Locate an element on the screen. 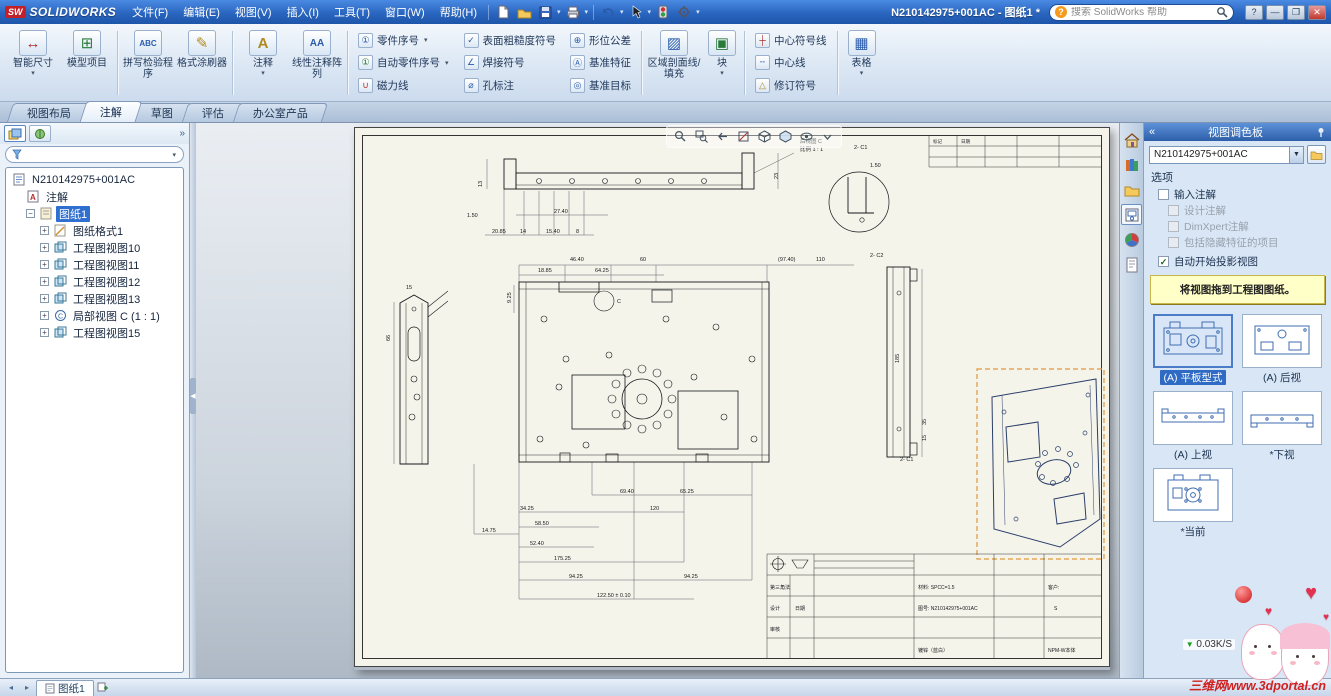 This screenshot has width=1331, height=696. tables-dropdown: ▾ is located at coordinates (862, 73).